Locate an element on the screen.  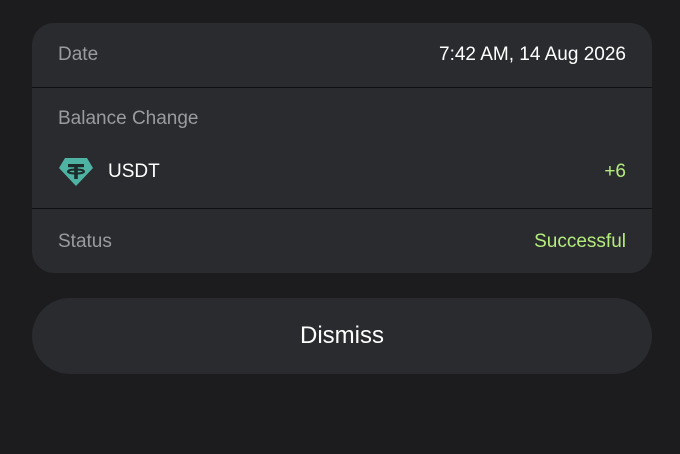
token-line: USDT +6 is located at coordinates (342, 172).